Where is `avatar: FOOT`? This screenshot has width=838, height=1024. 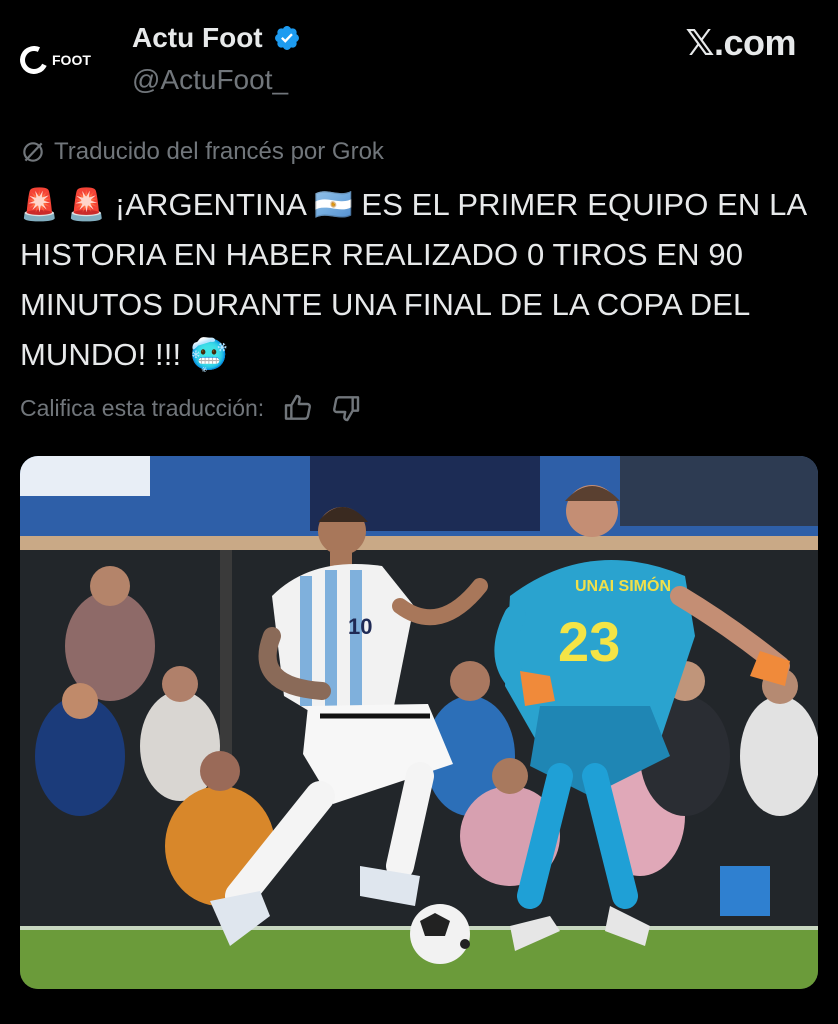 avatar: FOOT is located at coordinates (62, 60).